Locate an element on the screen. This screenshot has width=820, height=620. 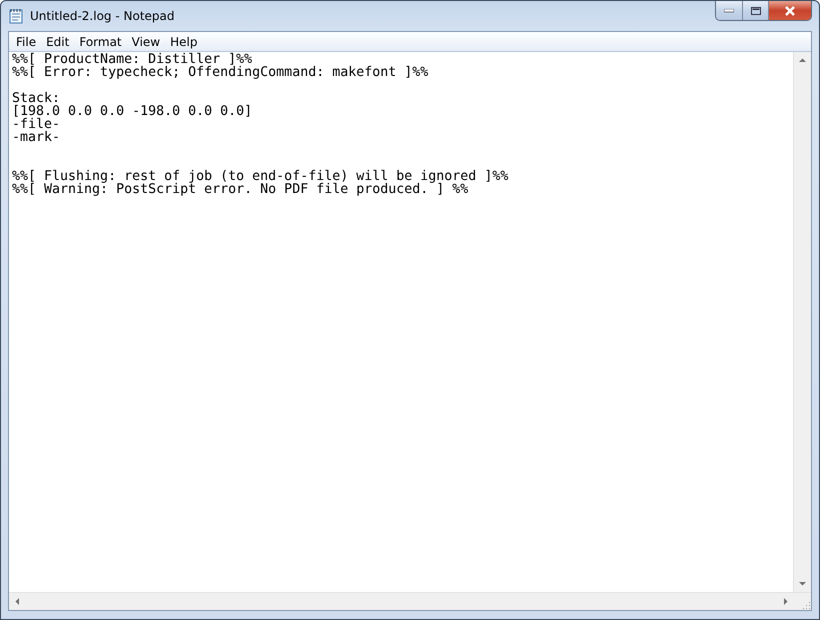
menu-item: Format is located at coordinates (100, 41).